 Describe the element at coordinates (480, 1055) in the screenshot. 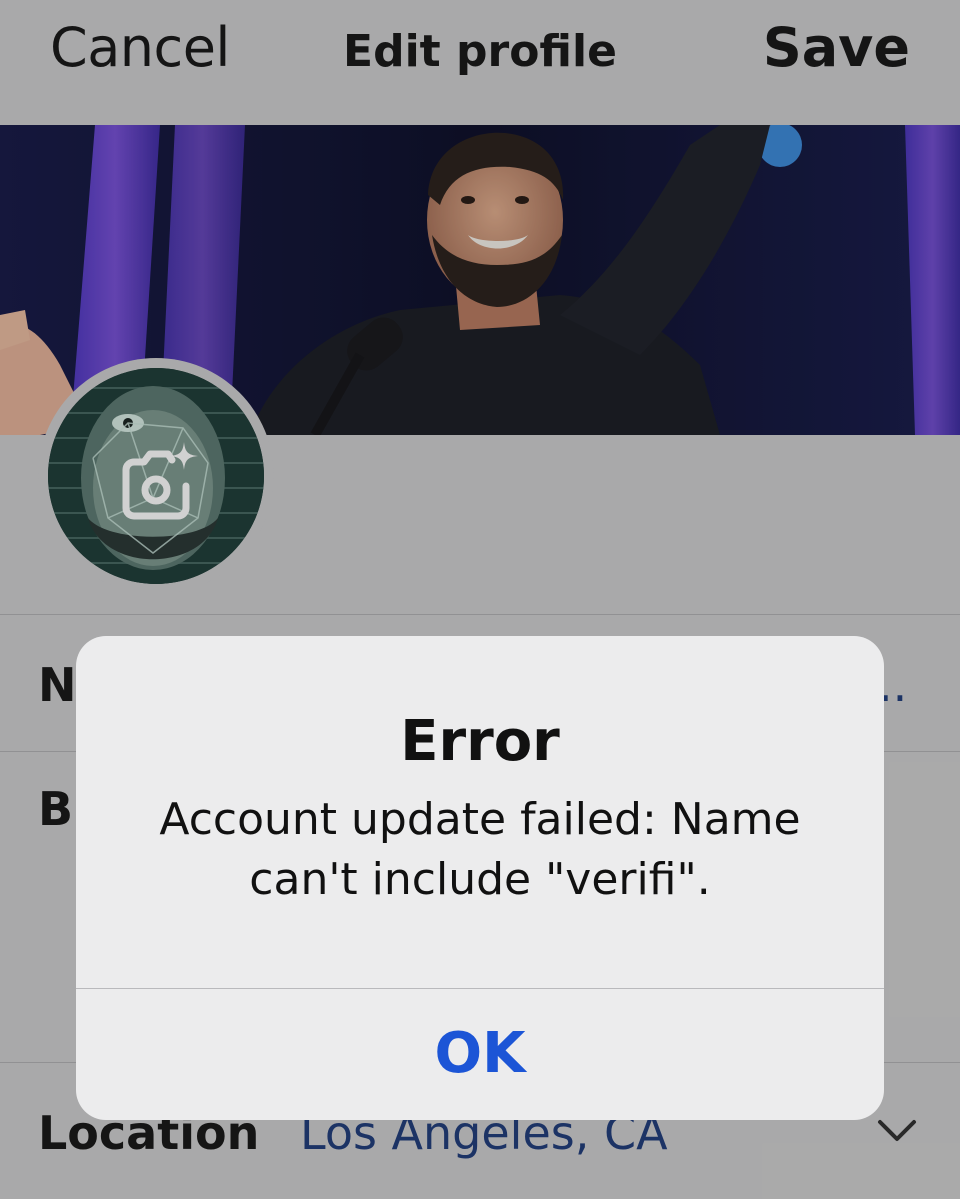

I see `ok-button: OK` at that location.